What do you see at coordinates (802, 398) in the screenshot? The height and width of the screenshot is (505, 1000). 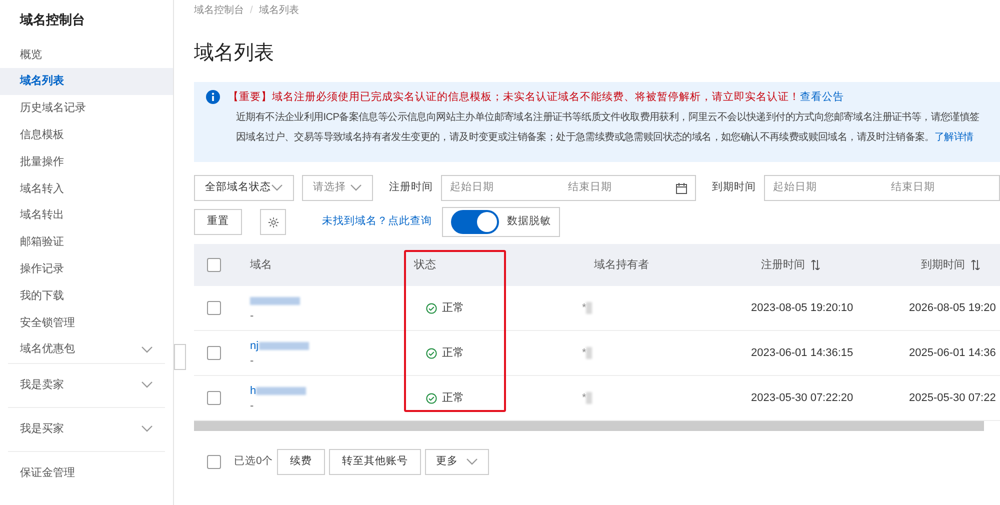 I see `table-cell: 2023-05-30 07:22:20` at bounding box center [802, 398].